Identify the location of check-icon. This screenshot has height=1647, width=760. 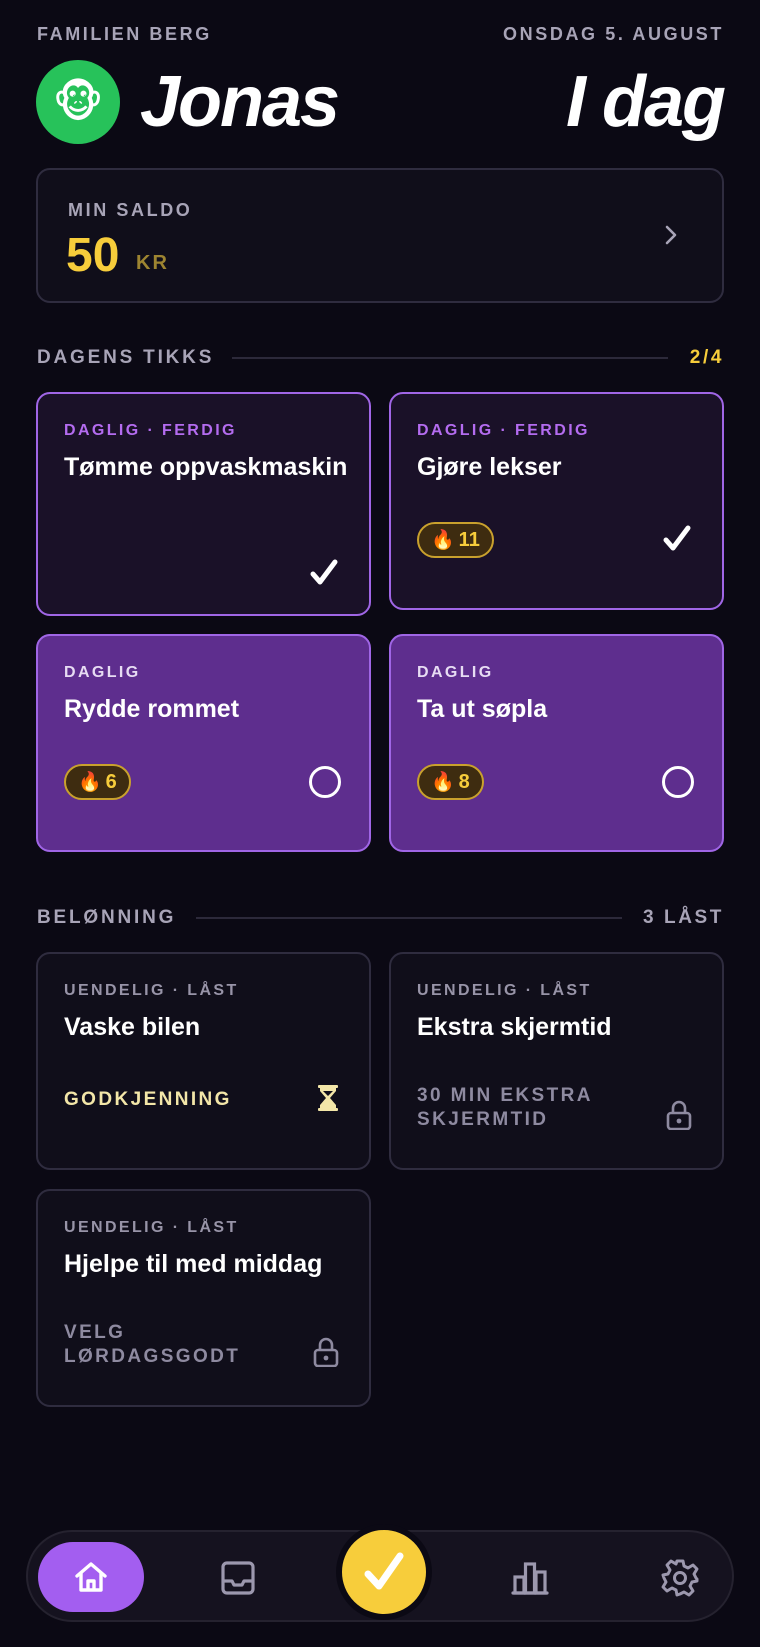
(384, 1571).